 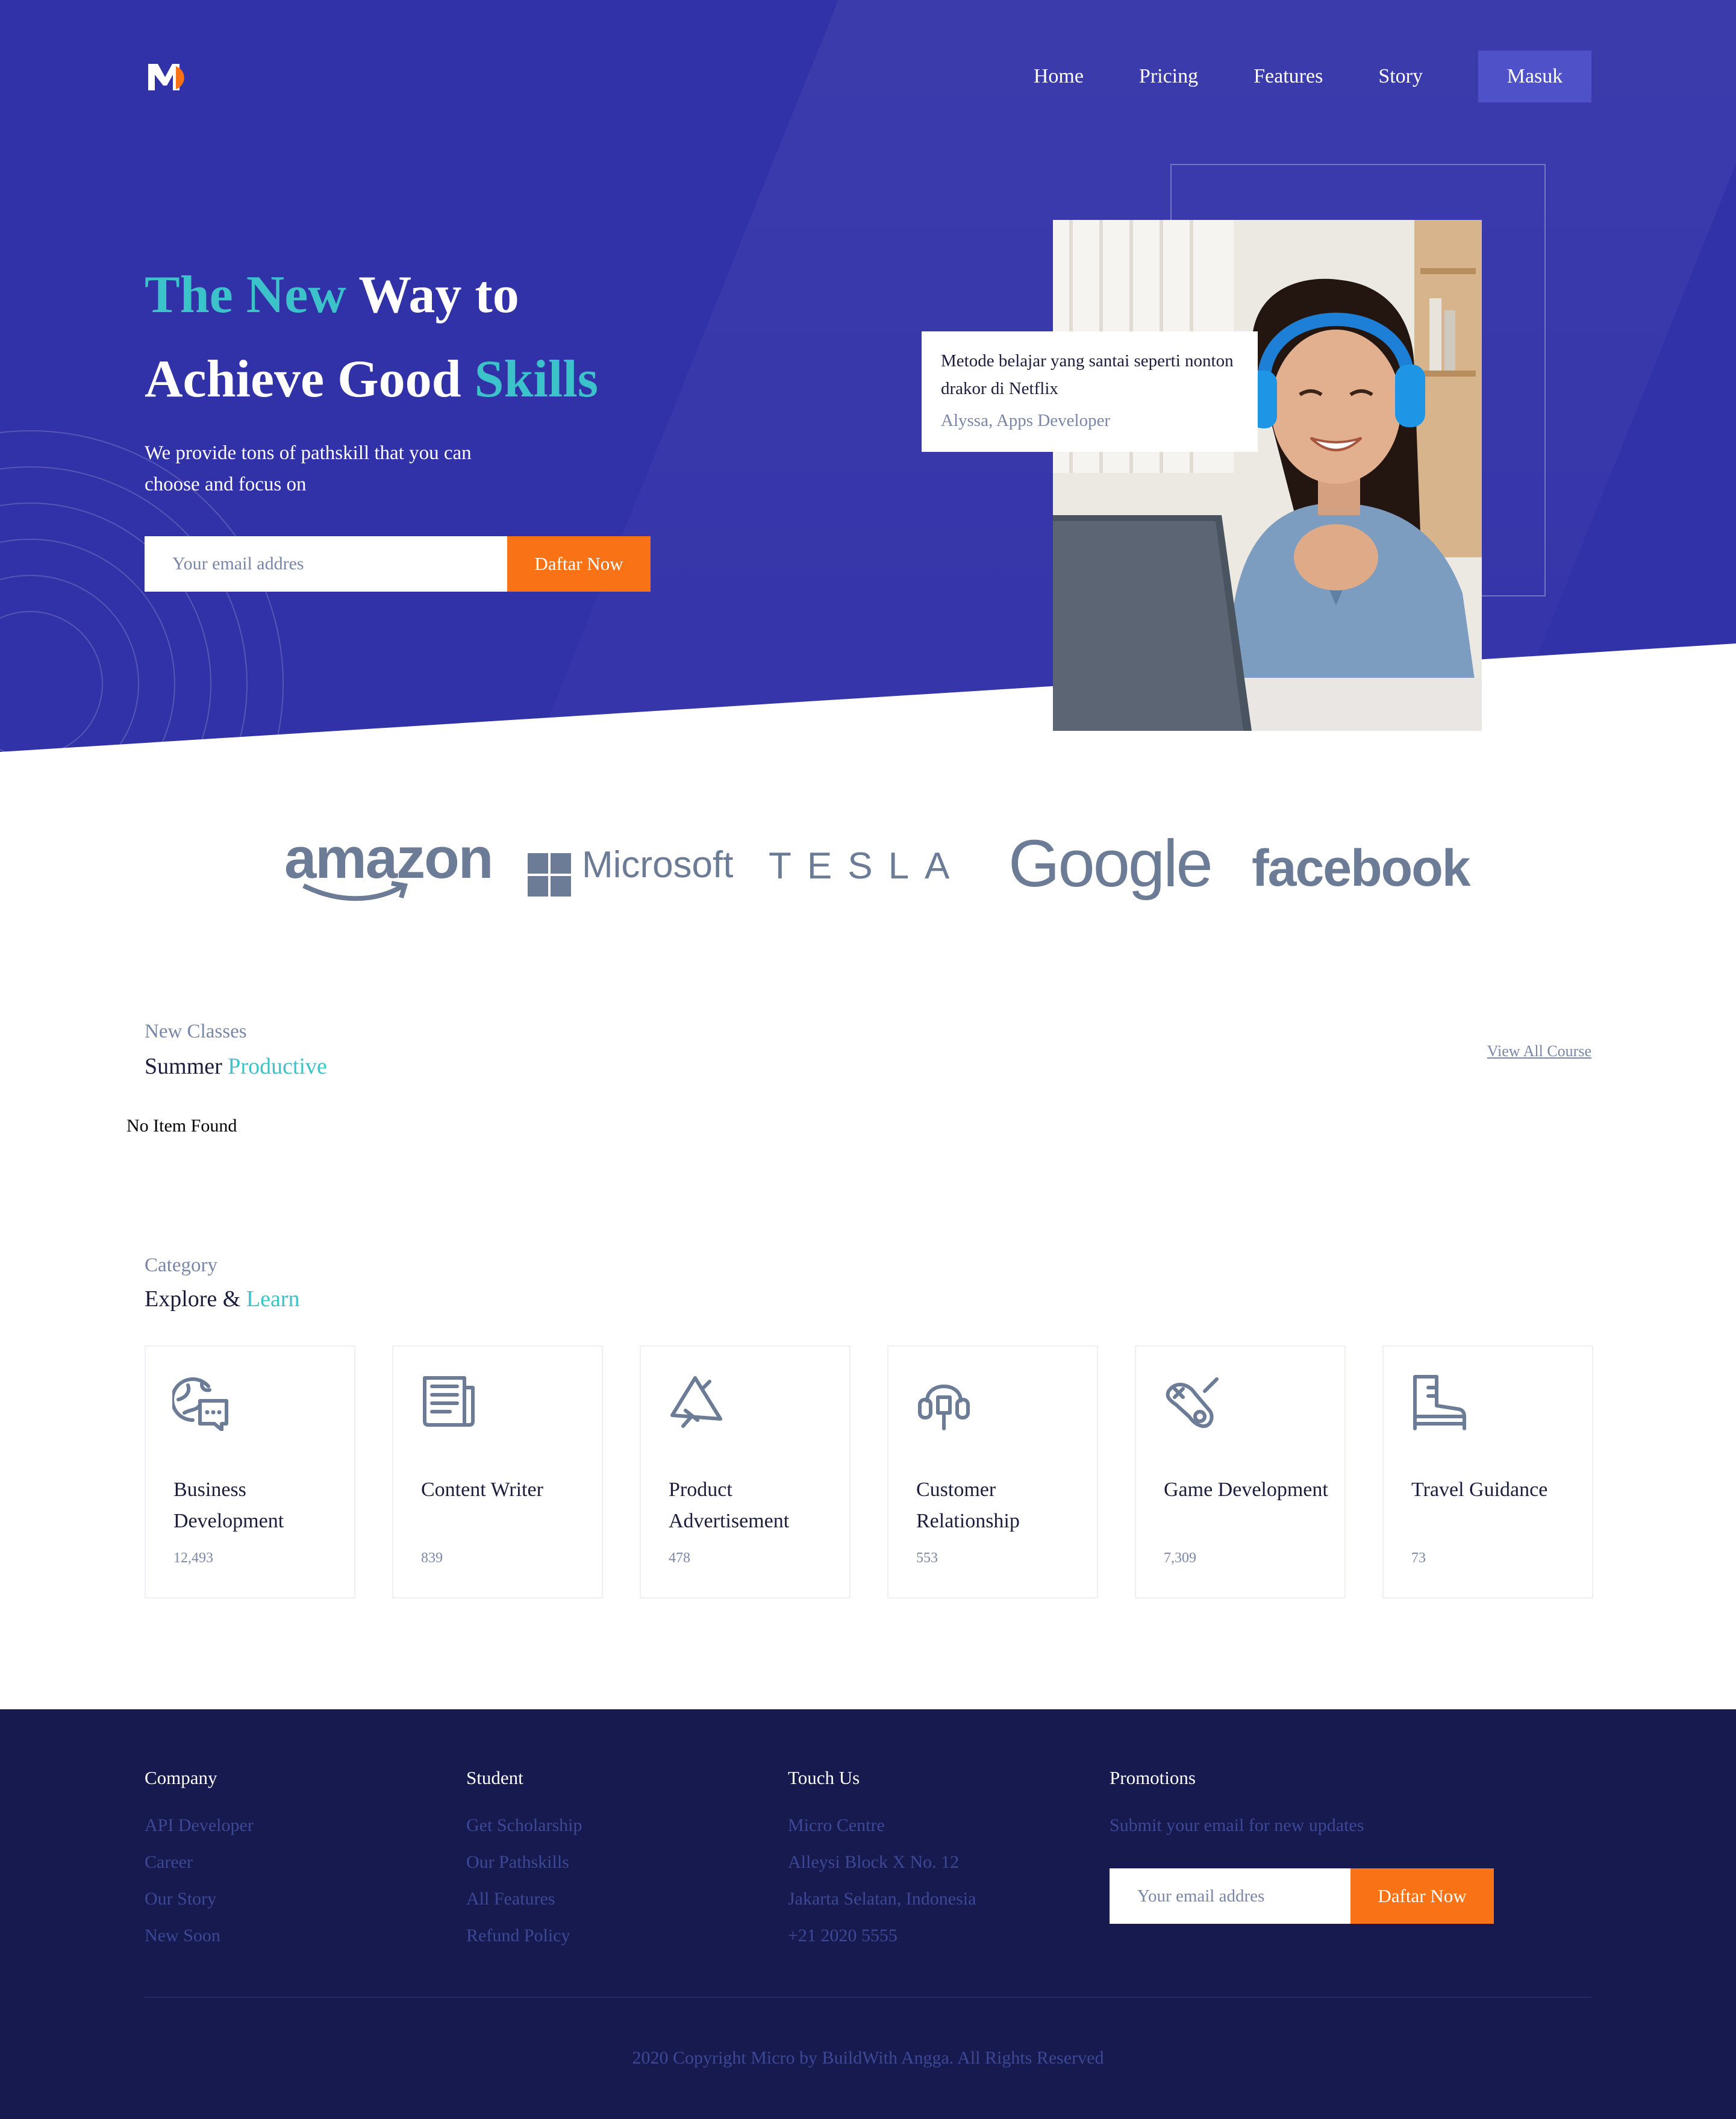 I want to click on footer-email-input: Your email addres, so click(x=1230, y=1896).